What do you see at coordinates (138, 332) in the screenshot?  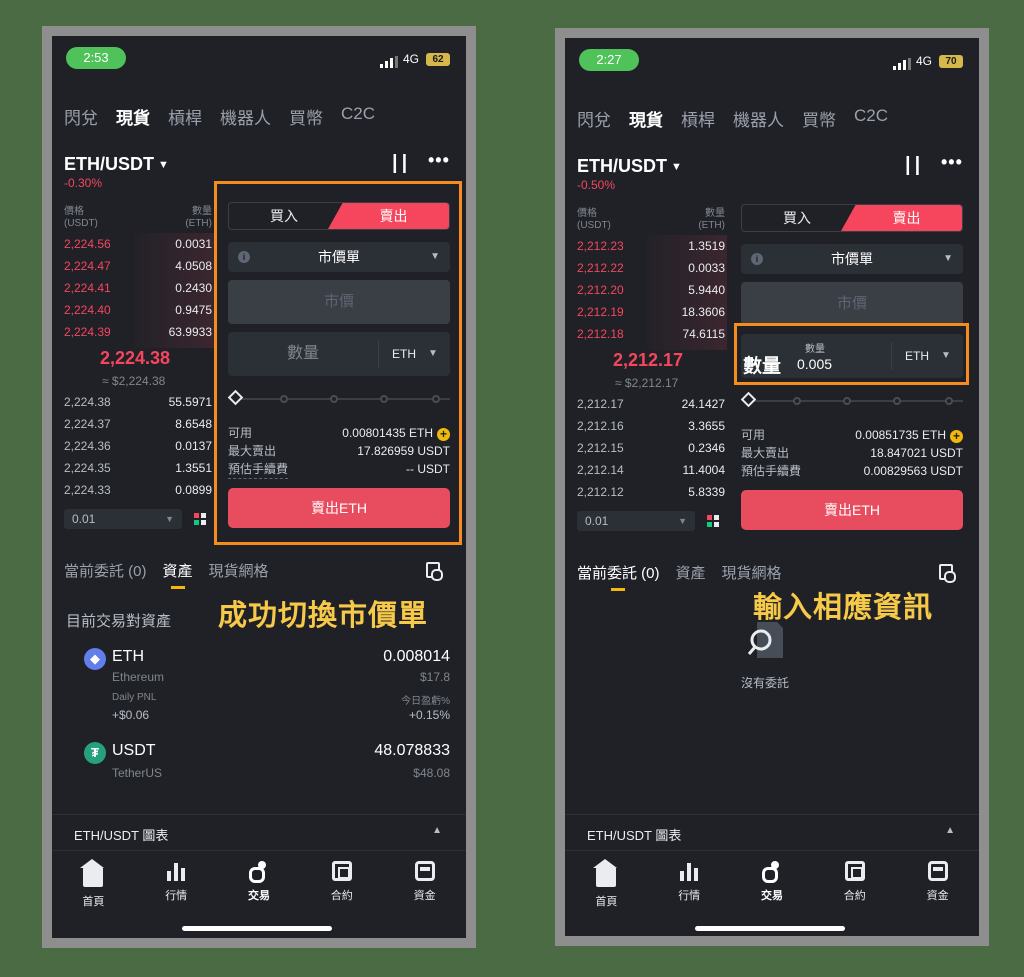 I see `ask-row: 2,224.39 63.9933` at bounding box center [138, 332].